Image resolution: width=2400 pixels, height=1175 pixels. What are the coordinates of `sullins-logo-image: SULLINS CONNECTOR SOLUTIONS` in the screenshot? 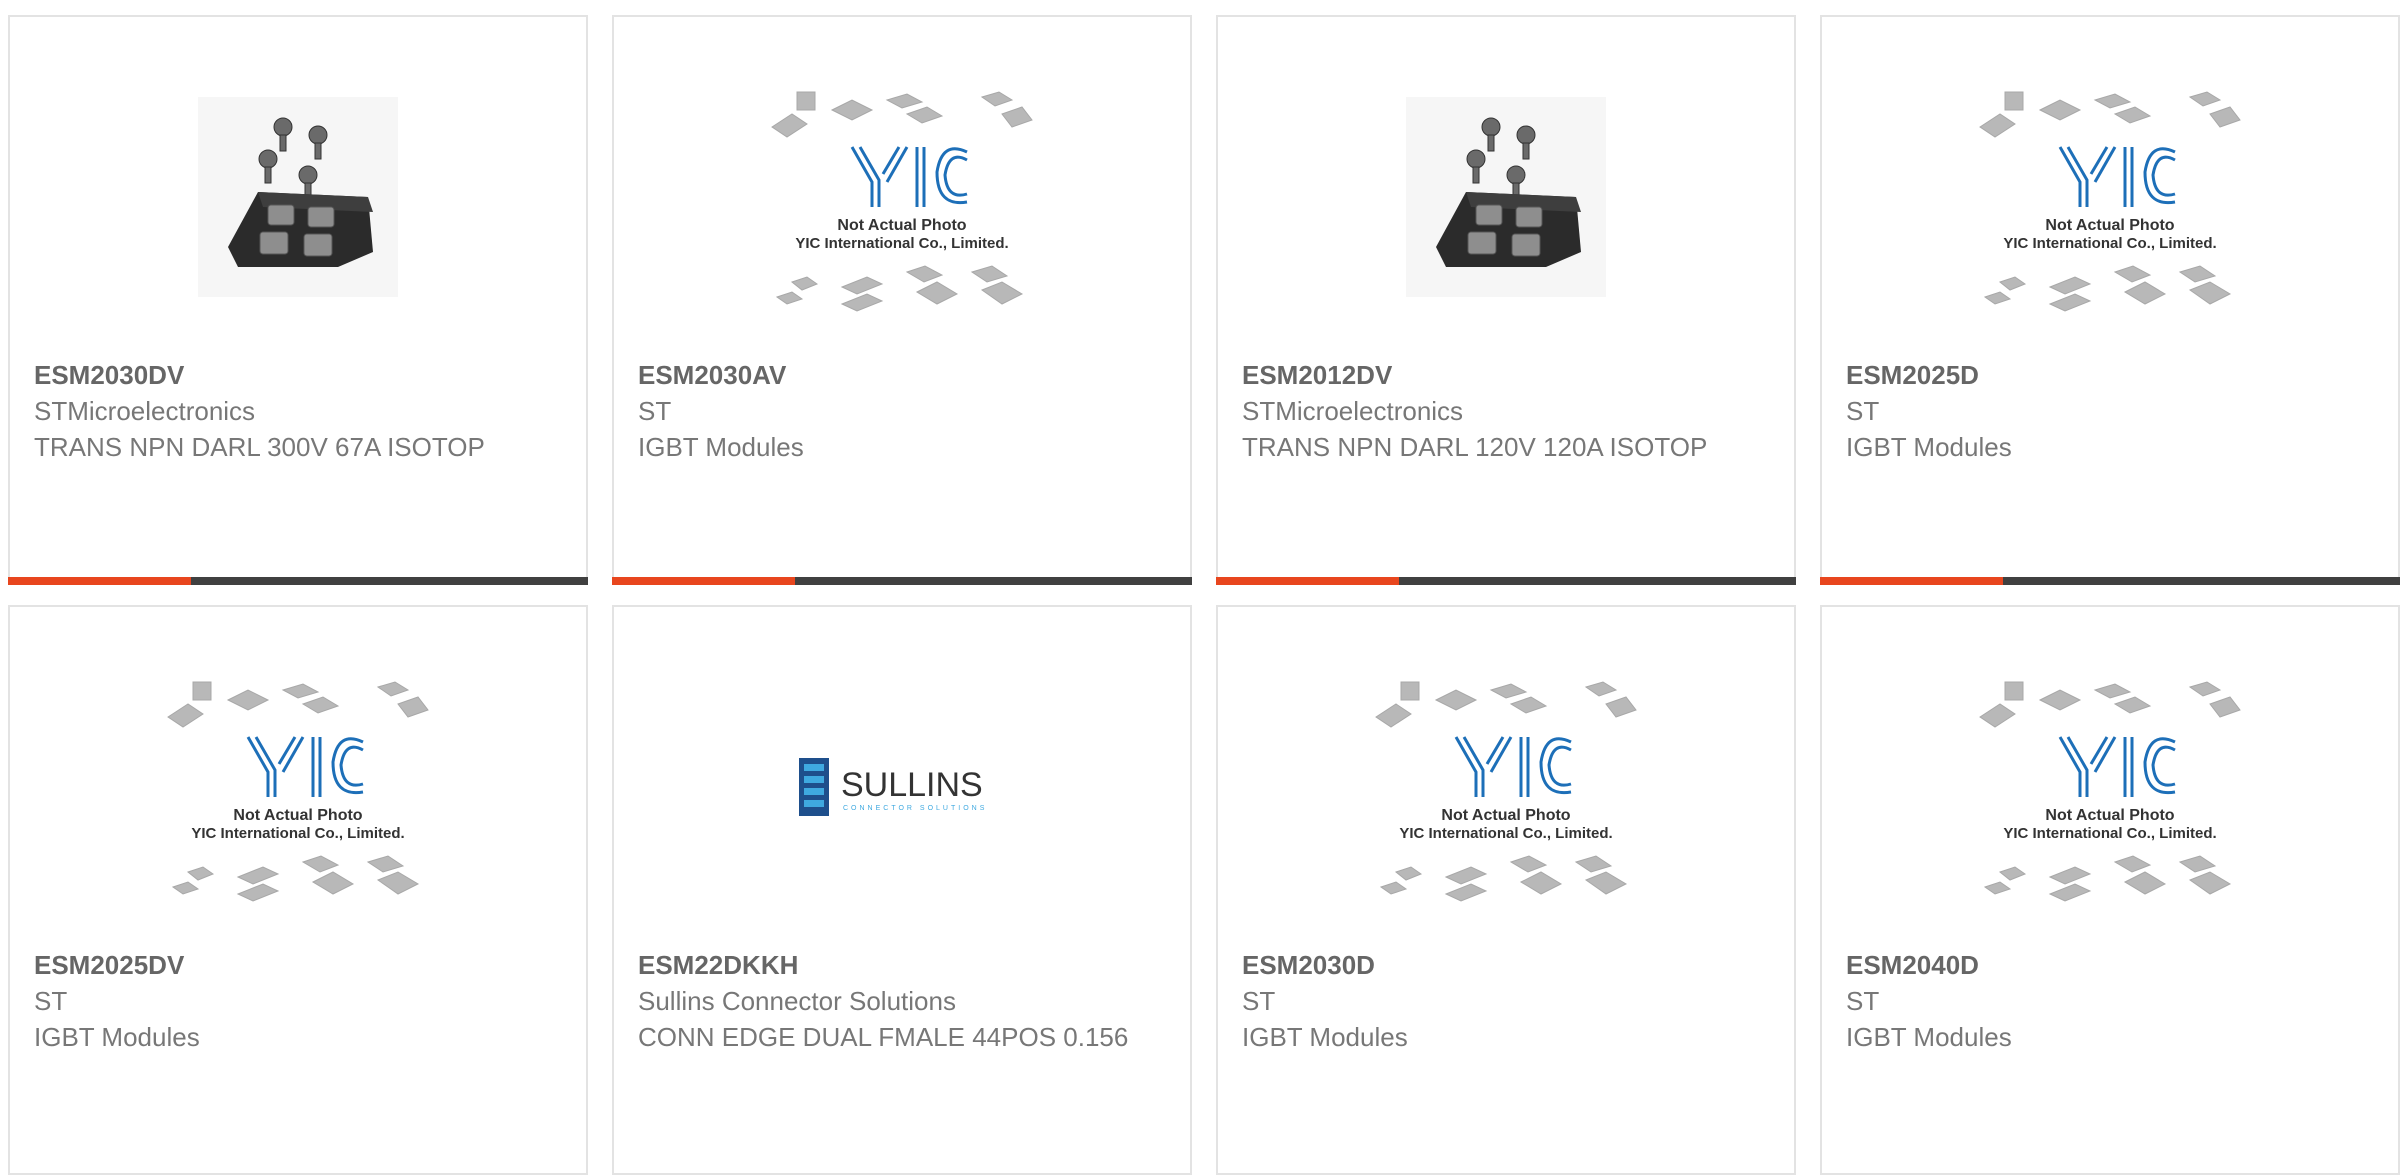 It's located at (893, 787).